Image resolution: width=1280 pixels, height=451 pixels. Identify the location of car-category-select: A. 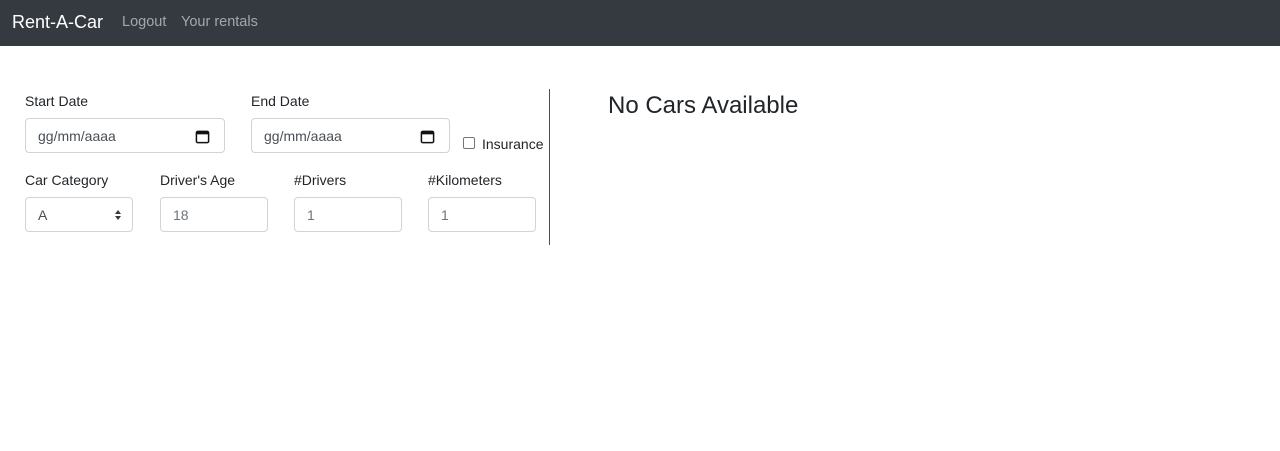
(79, 214).